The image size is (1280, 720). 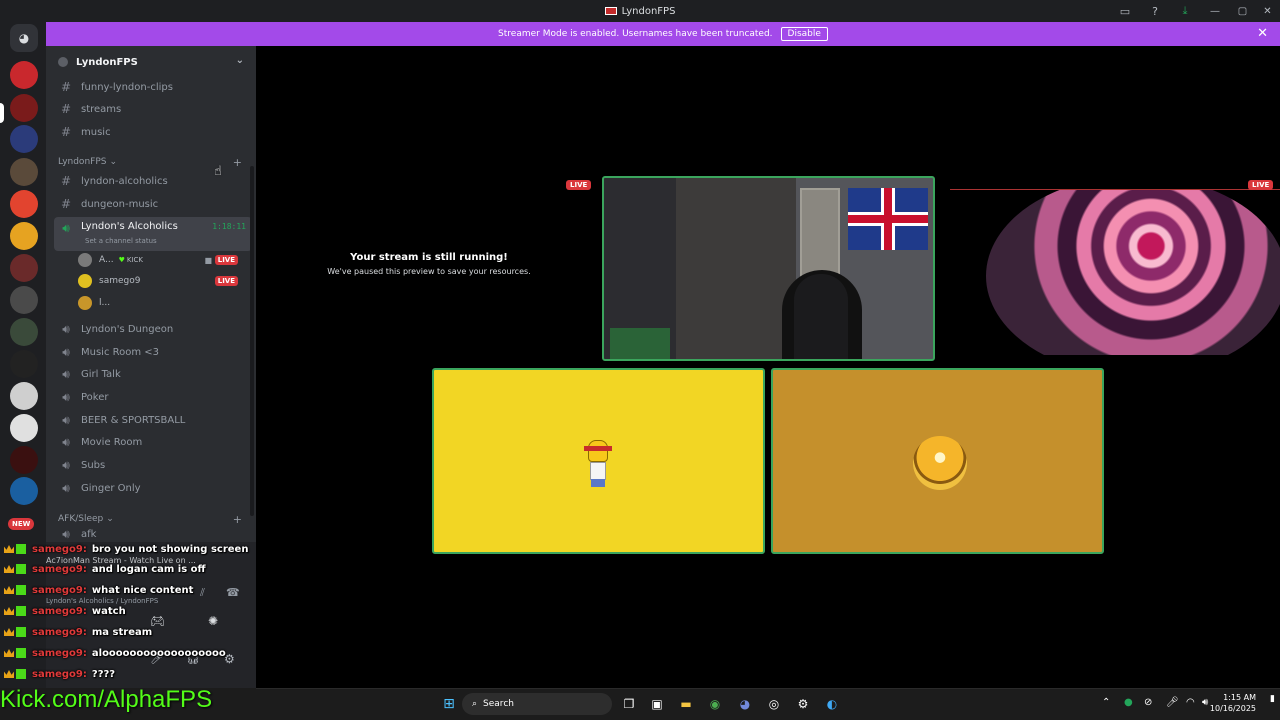 What do you see at coordinates (1233, 703) in the screenshot?
I see `taskbar-clock: 1:15 AM 10/16/2025` at bounding box center [1233, 703].